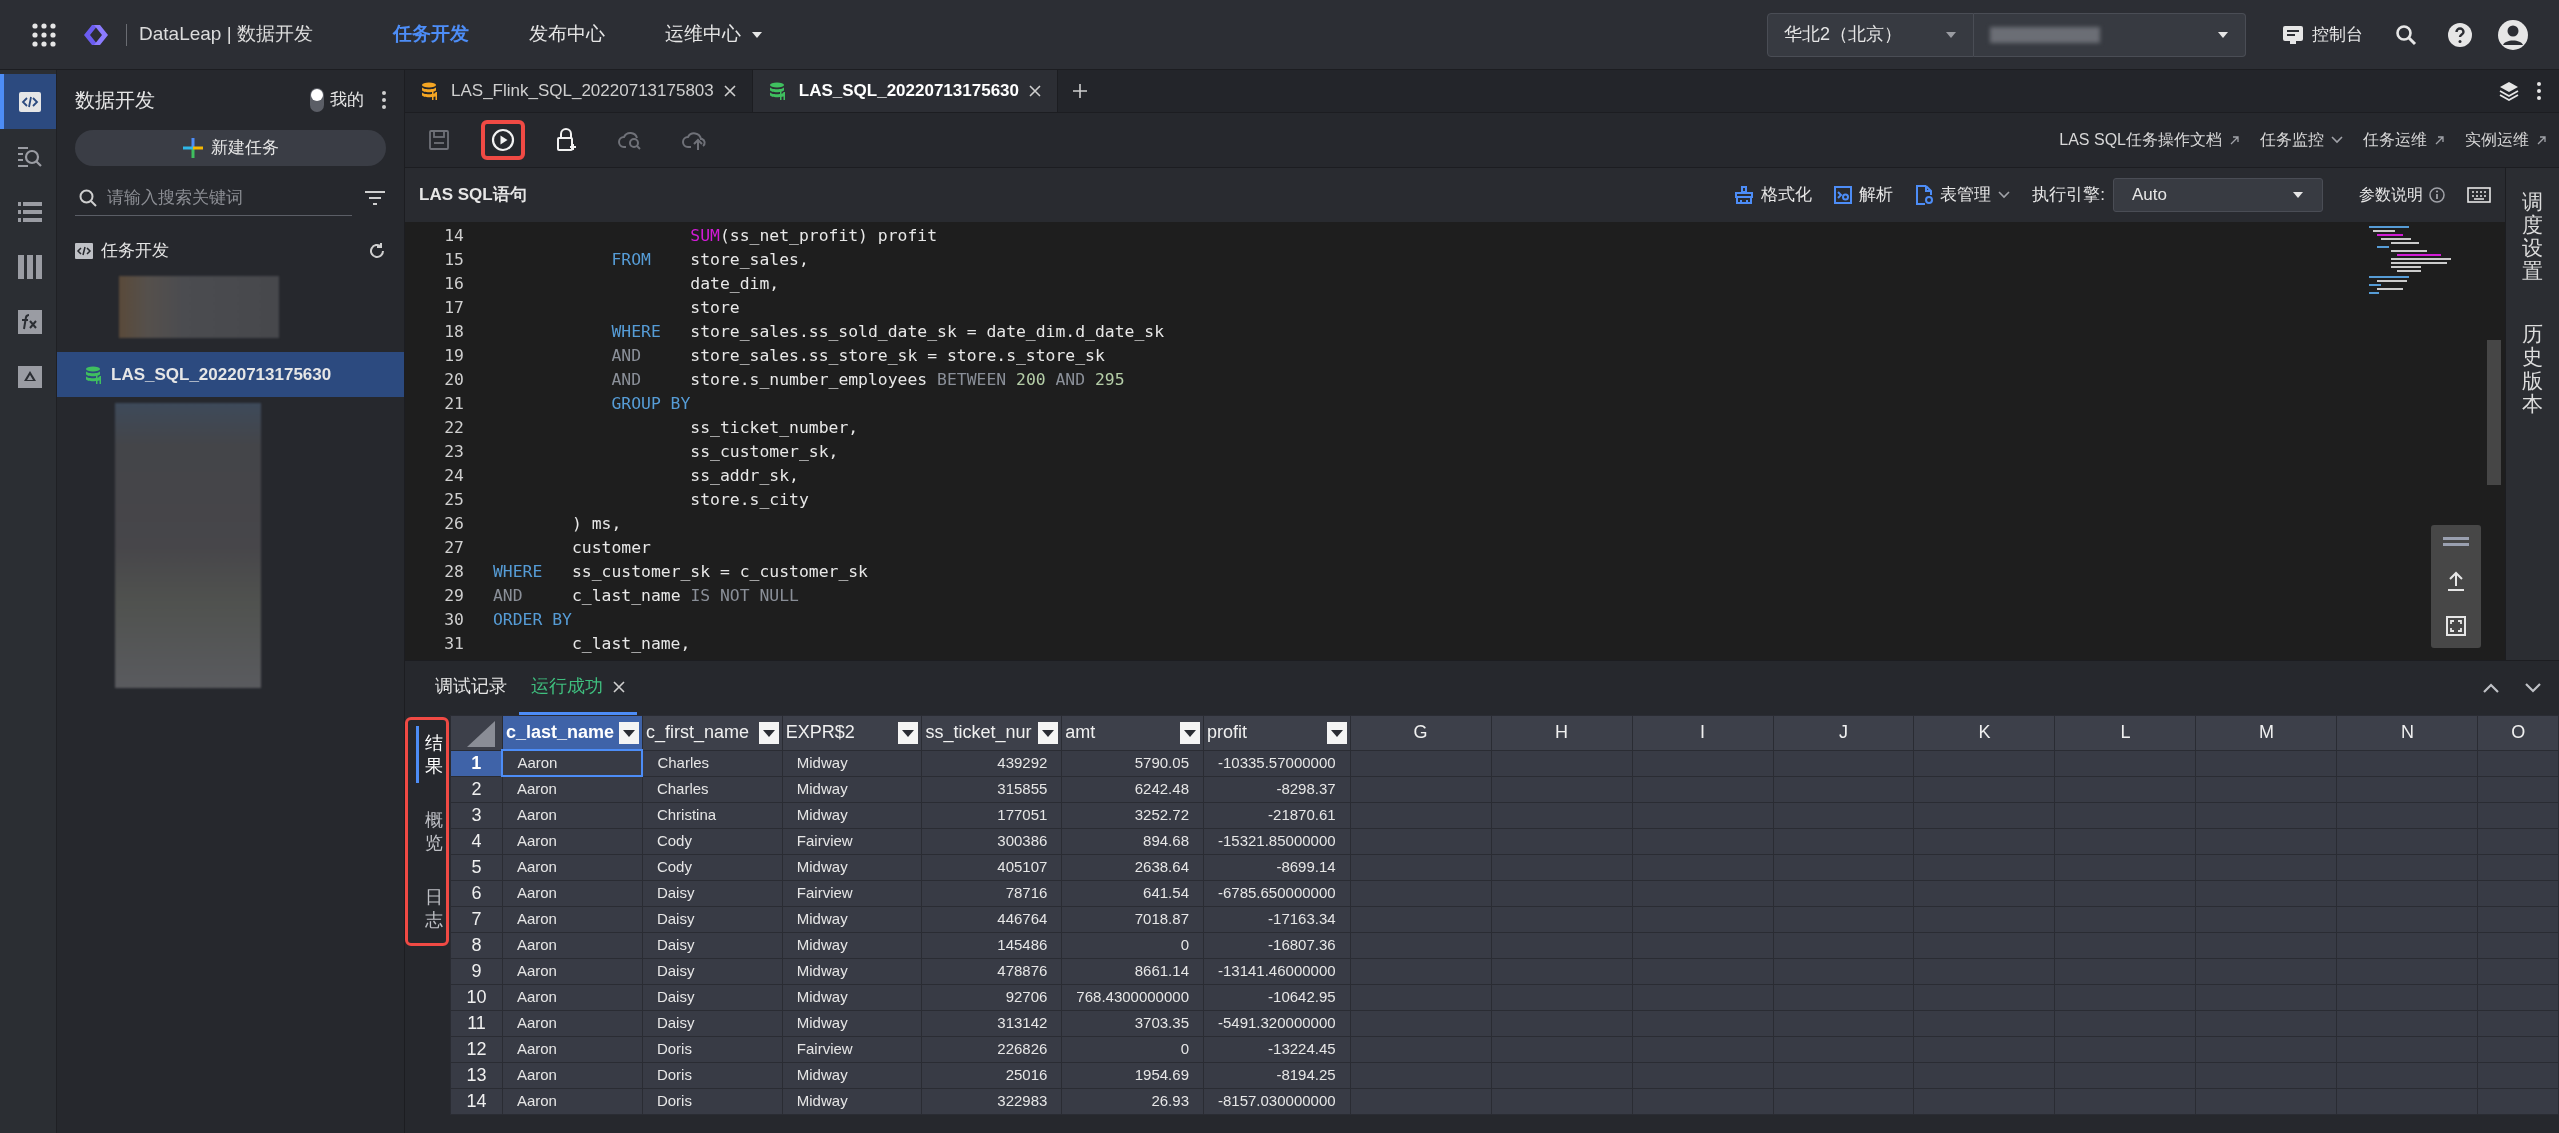 The height and width of the screenshot is (1133, 2559). I want to click on column-header: N, so click(2407, 733).